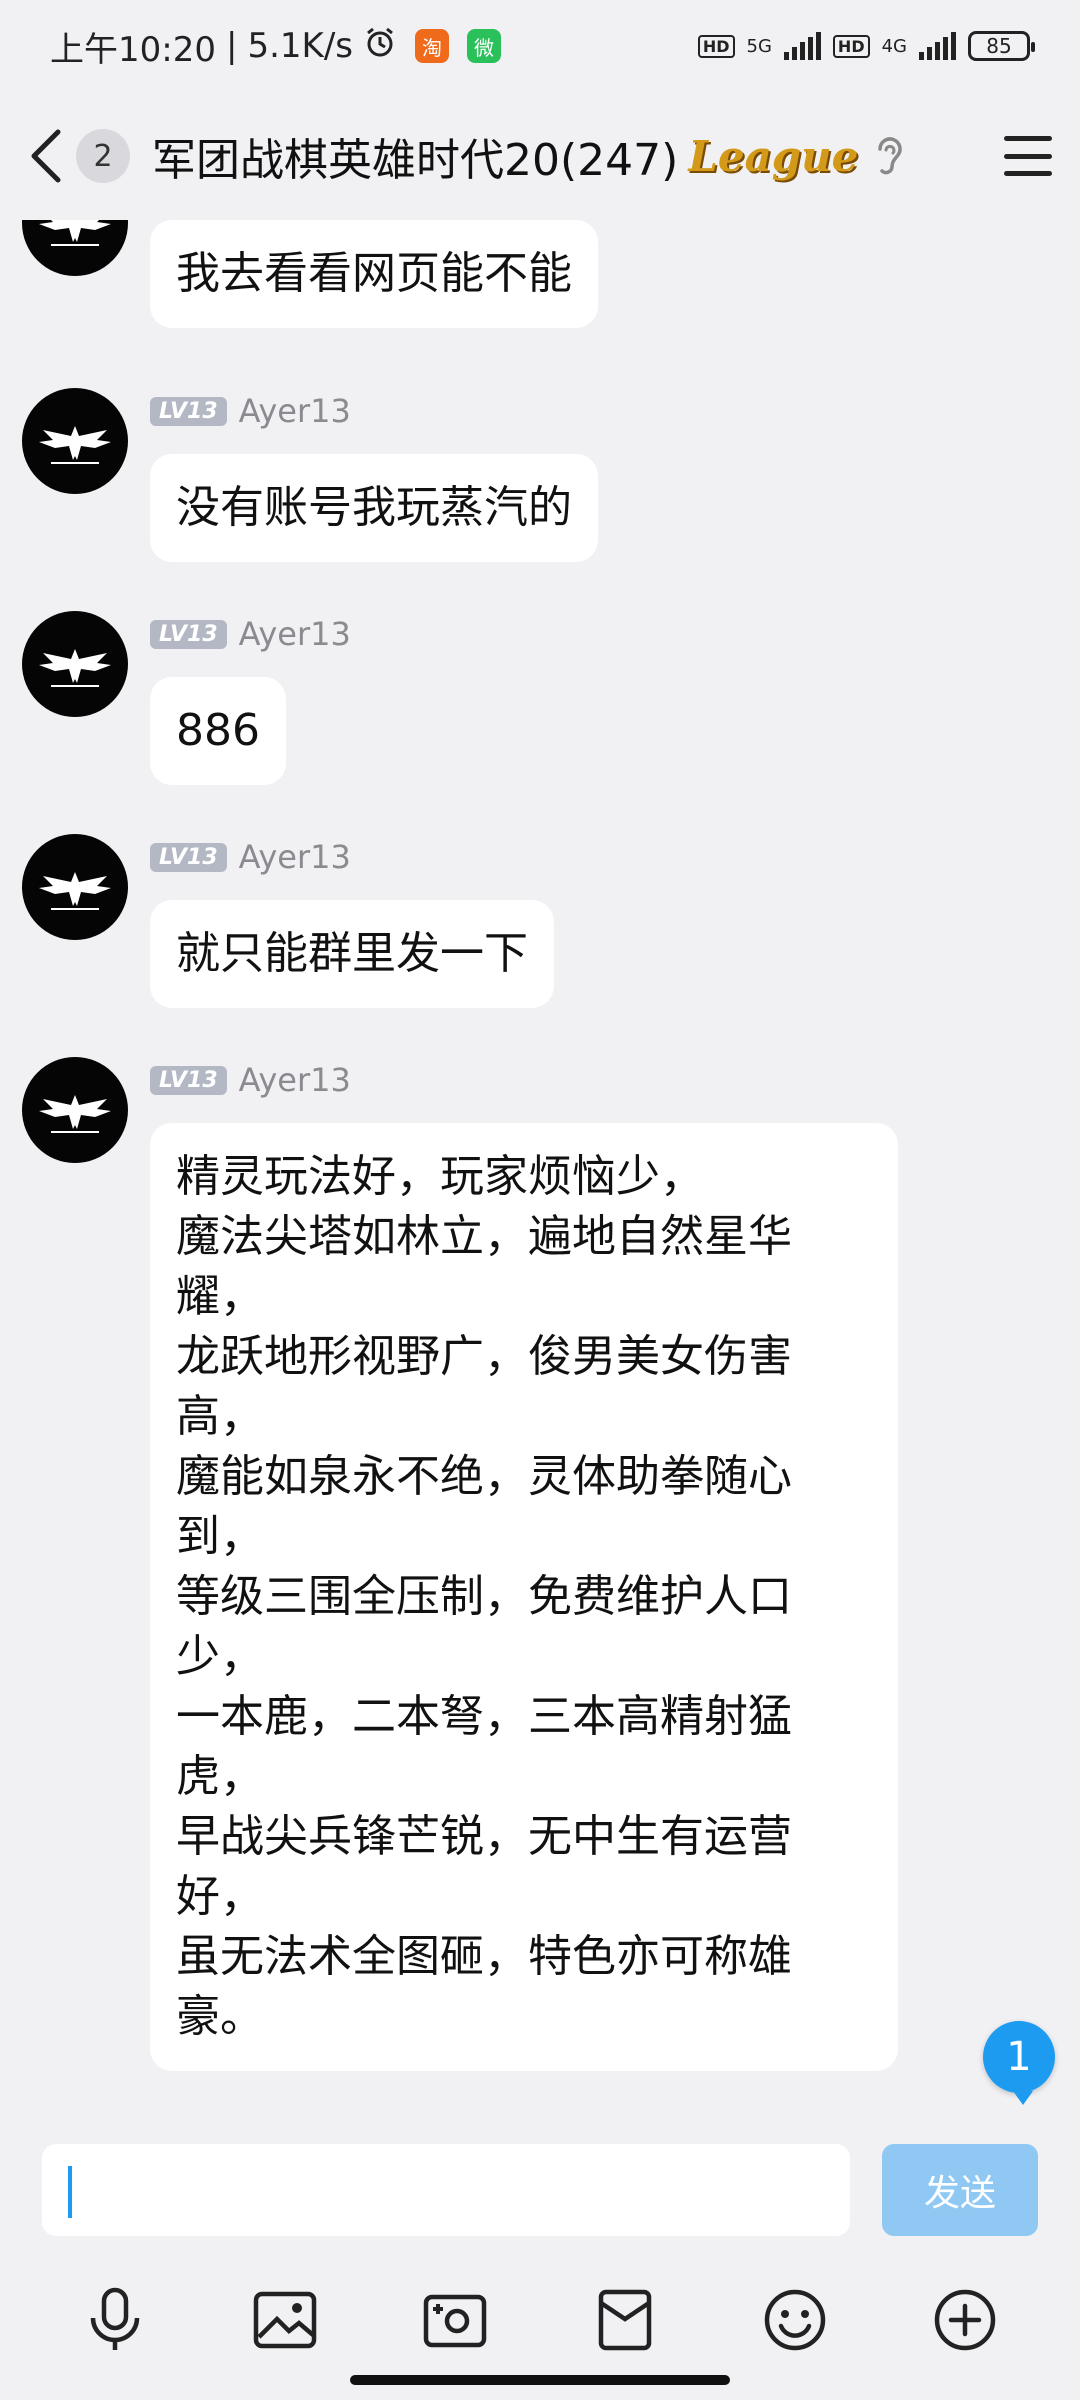 The width and height of the screenshot is (1080, 2400). I want to click on message-input, so click(446, 2190).